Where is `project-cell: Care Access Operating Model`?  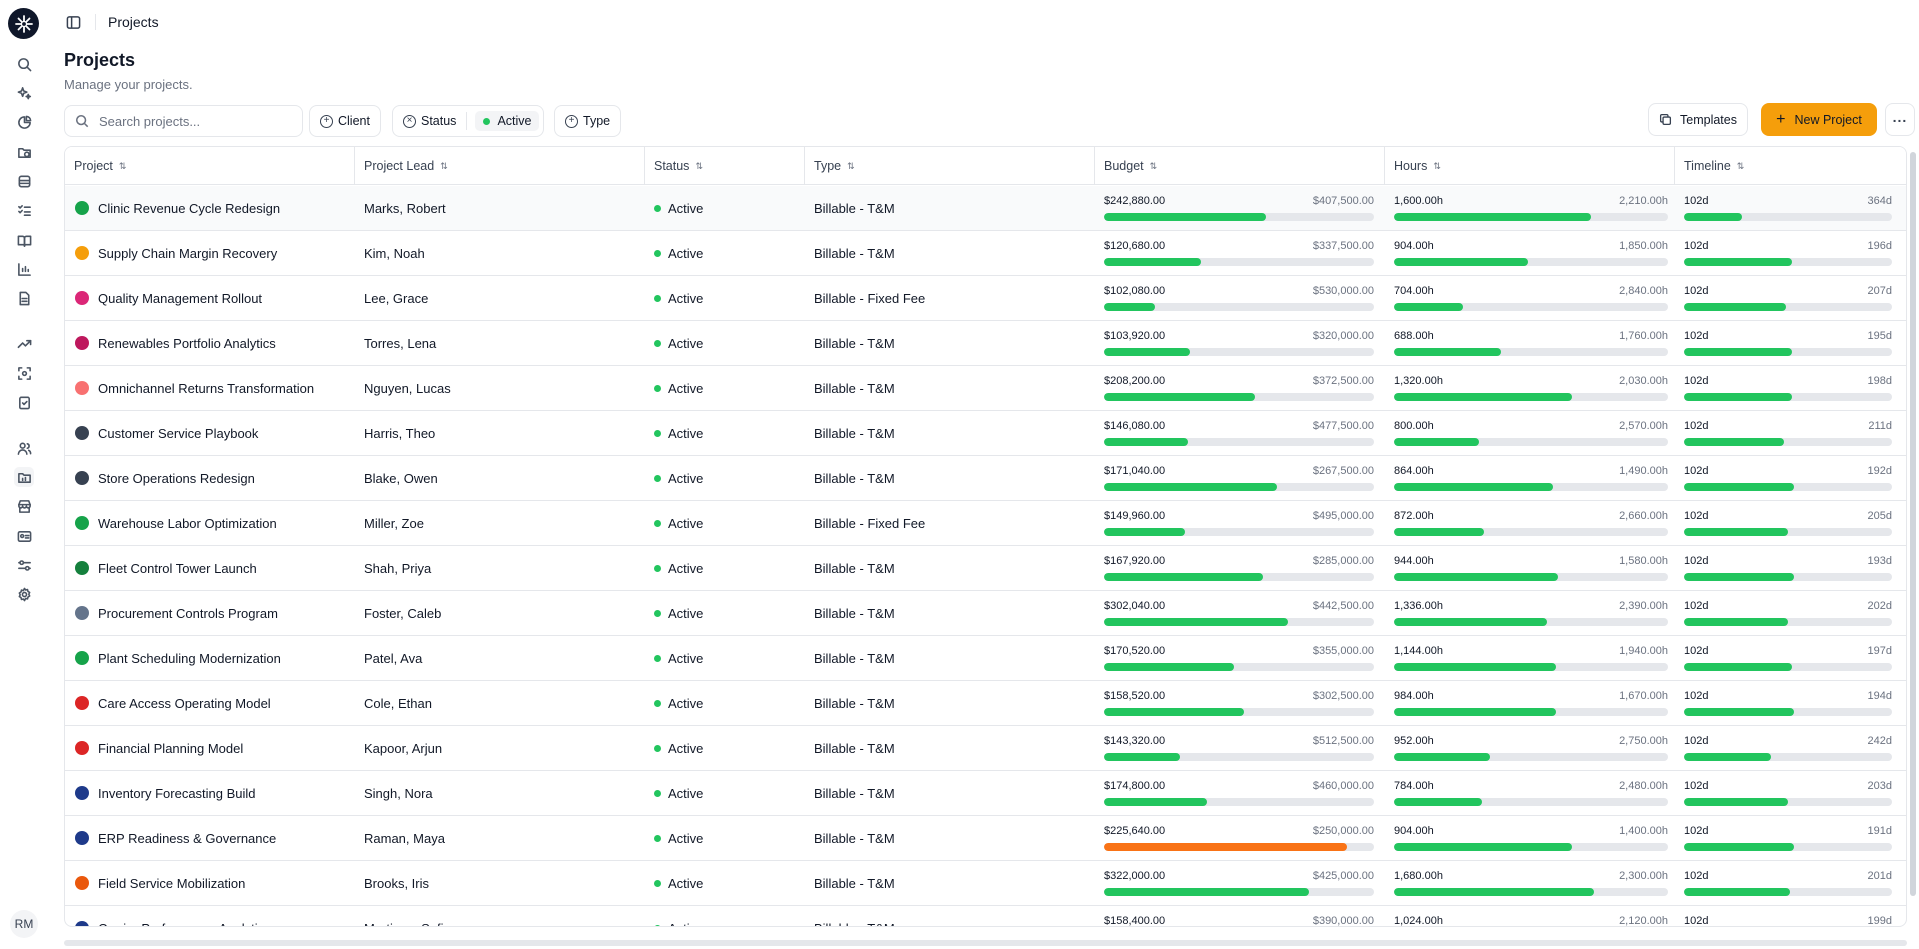 project-cell: Care Access Operating Model is located at coordinates (212, 703).